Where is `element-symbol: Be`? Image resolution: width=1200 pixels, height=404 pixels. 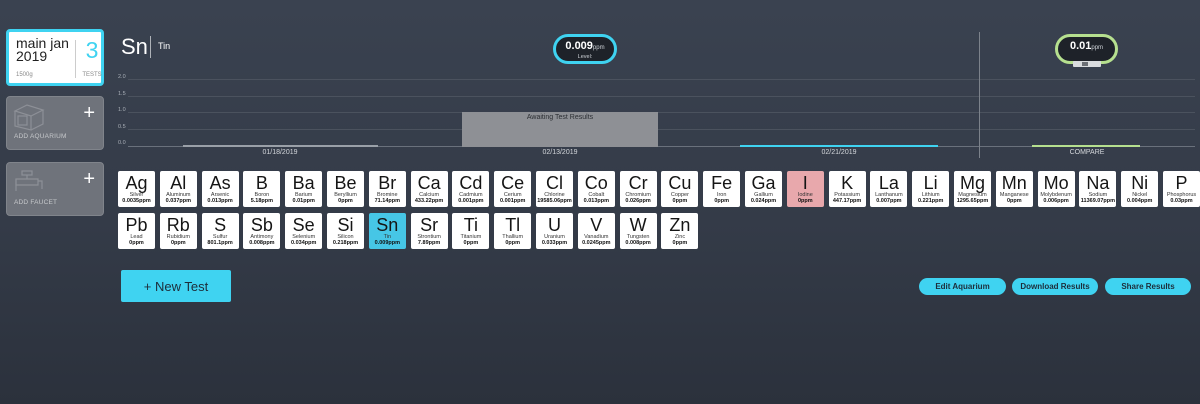 element-symbol: Be is located at coordinates (345, 183).